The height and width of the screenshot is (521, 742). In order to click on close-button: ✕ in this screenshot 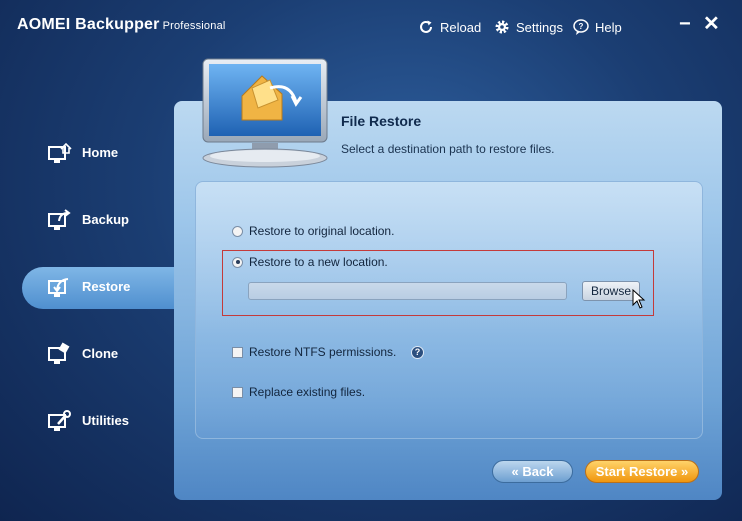, I will do `click(711, 24)`.